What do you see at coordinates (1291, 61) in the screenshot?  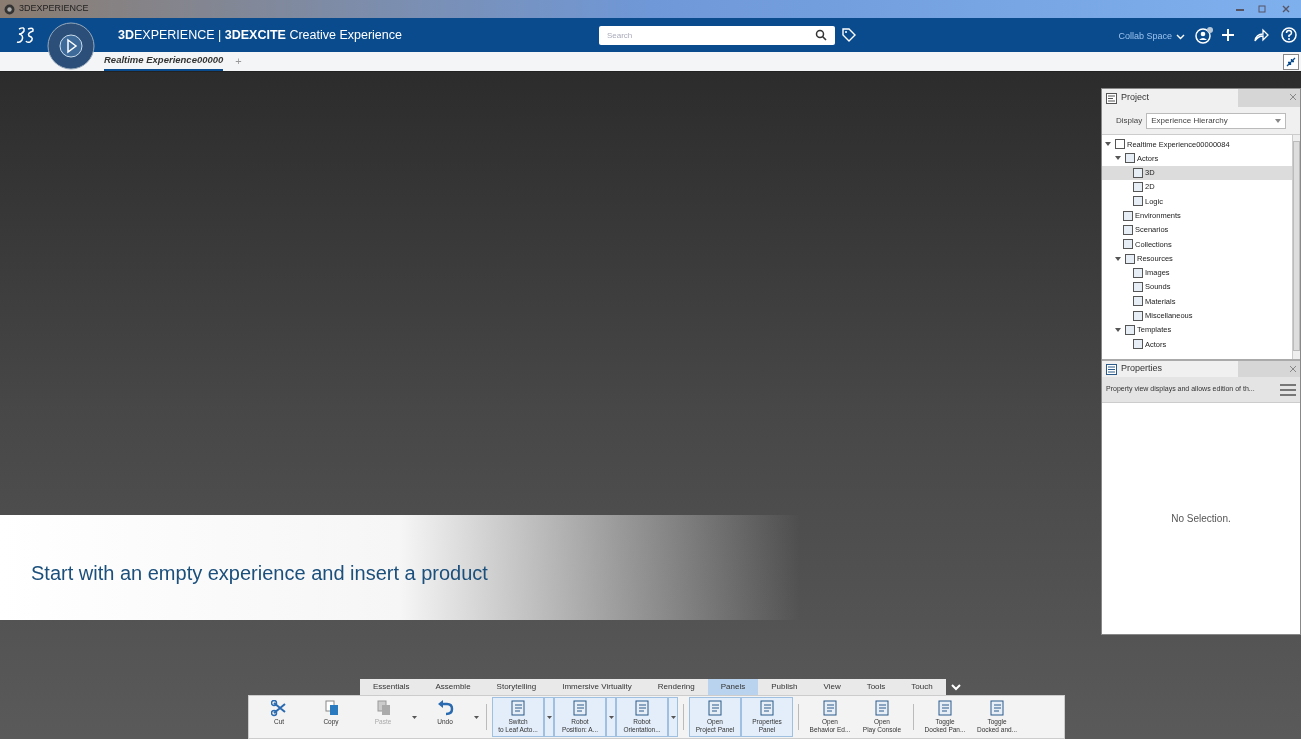 I see `collapse-button` at bounding box center [1291, 61].